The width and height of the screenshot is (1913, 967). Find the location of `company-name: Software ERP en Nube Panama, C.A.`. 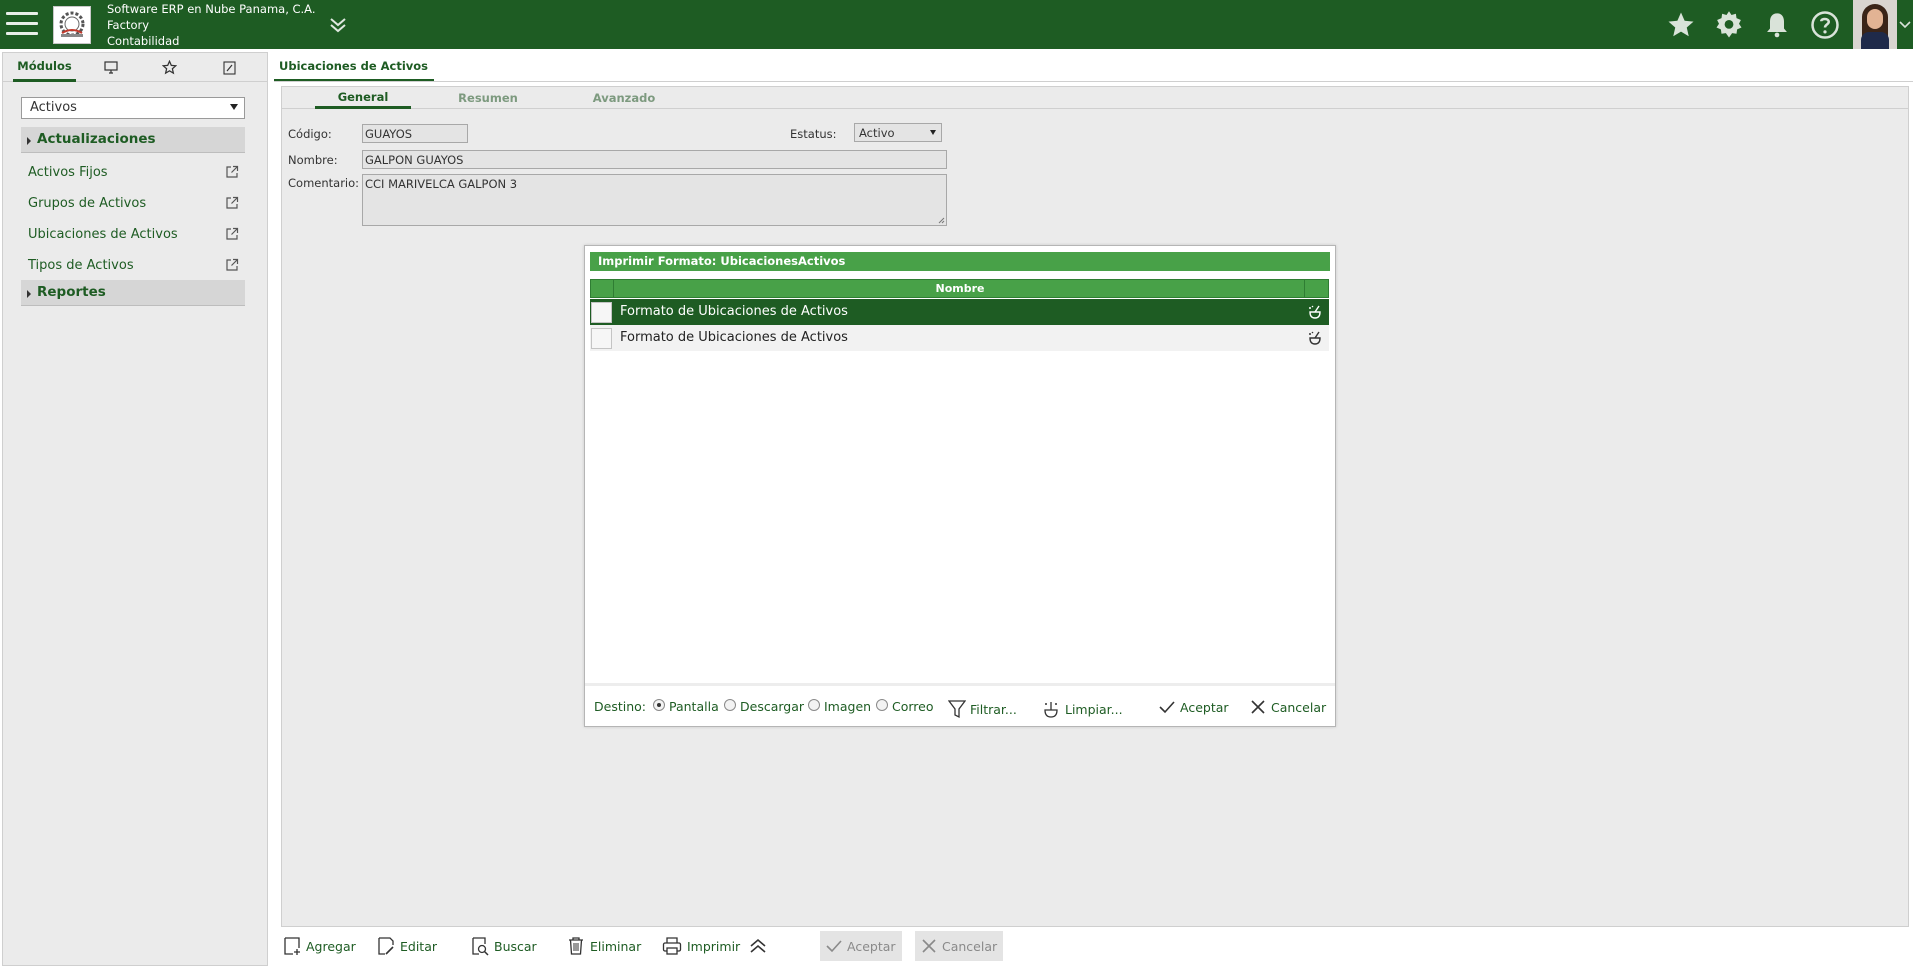

company-name: Software ERP en Nube Panama, C.A. is located at coordinates (211, 9).